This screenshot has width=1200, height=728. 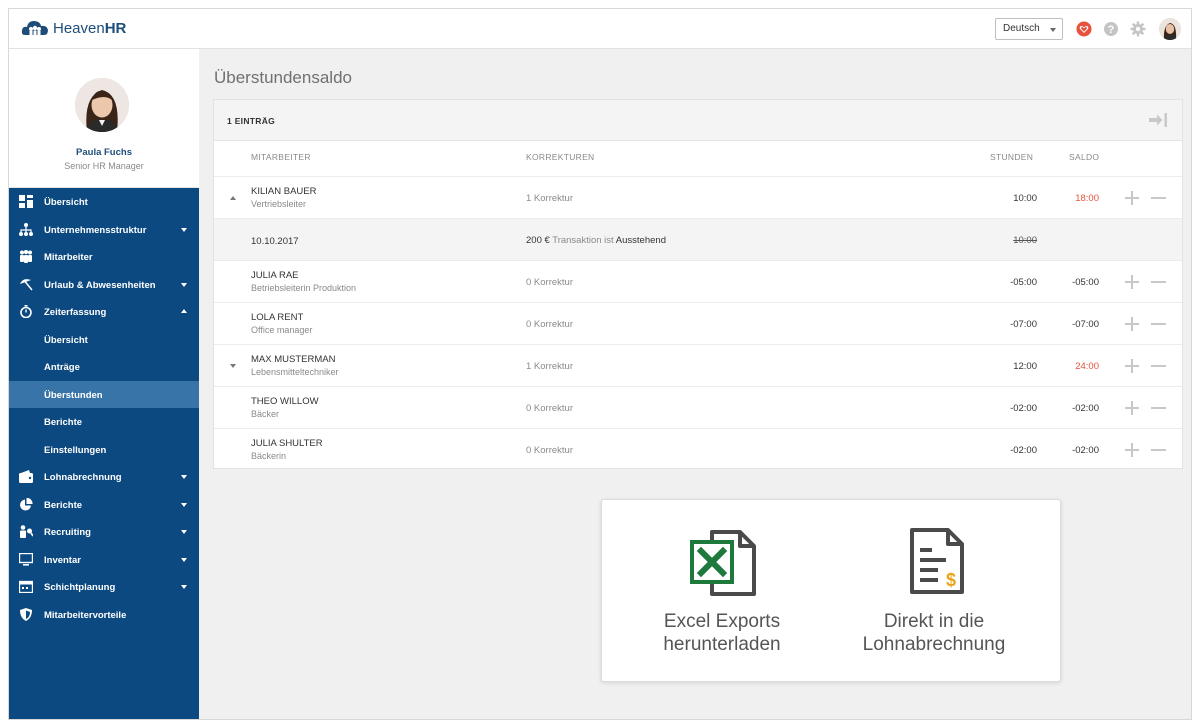 What do you see at coordinates (1085, 324) in the screenshot?
I see `balance-value: -07:00` at bounding box center [1085, 324].